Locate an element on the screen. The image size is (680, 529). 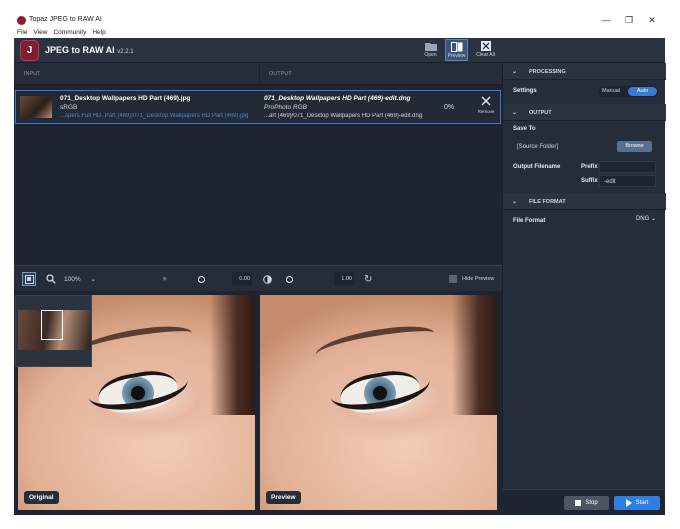
close-button: ✕ is located at coordinates (652, 20).